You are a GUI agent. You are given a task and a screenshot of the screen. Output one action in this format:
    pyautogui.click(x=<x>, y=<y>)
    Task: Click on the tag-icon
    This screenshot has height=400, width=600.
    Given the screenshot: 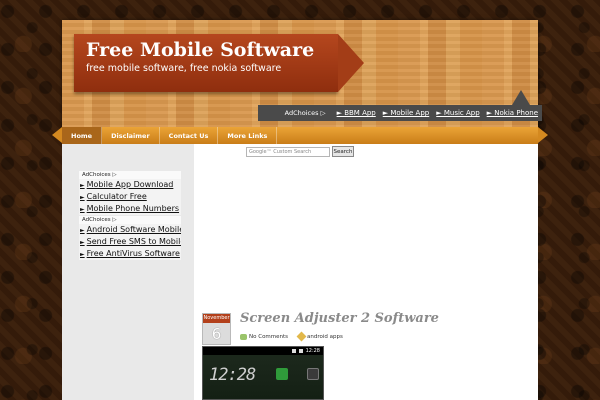 What is the action you would take?
    pyautogui.click(x=301, y=336)
    